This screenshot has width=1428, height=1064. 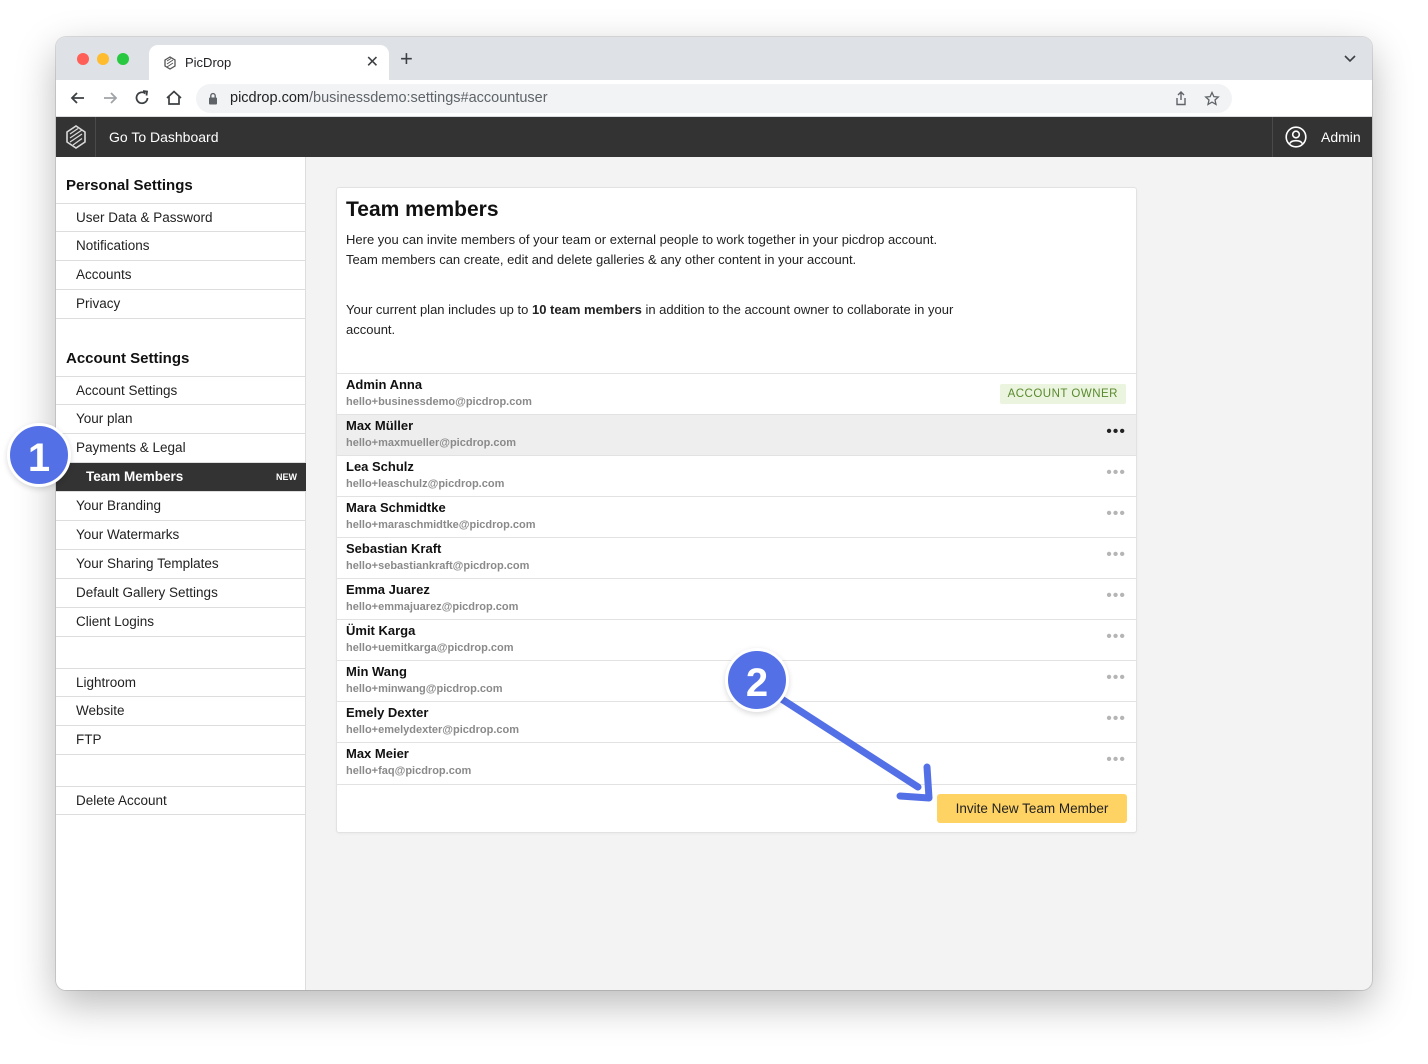 What do you see at coordinates (428, 98) in the screenshot?
I see `url-path: /businessdemo:settings#accountuser` at bounding box center [428, 98].